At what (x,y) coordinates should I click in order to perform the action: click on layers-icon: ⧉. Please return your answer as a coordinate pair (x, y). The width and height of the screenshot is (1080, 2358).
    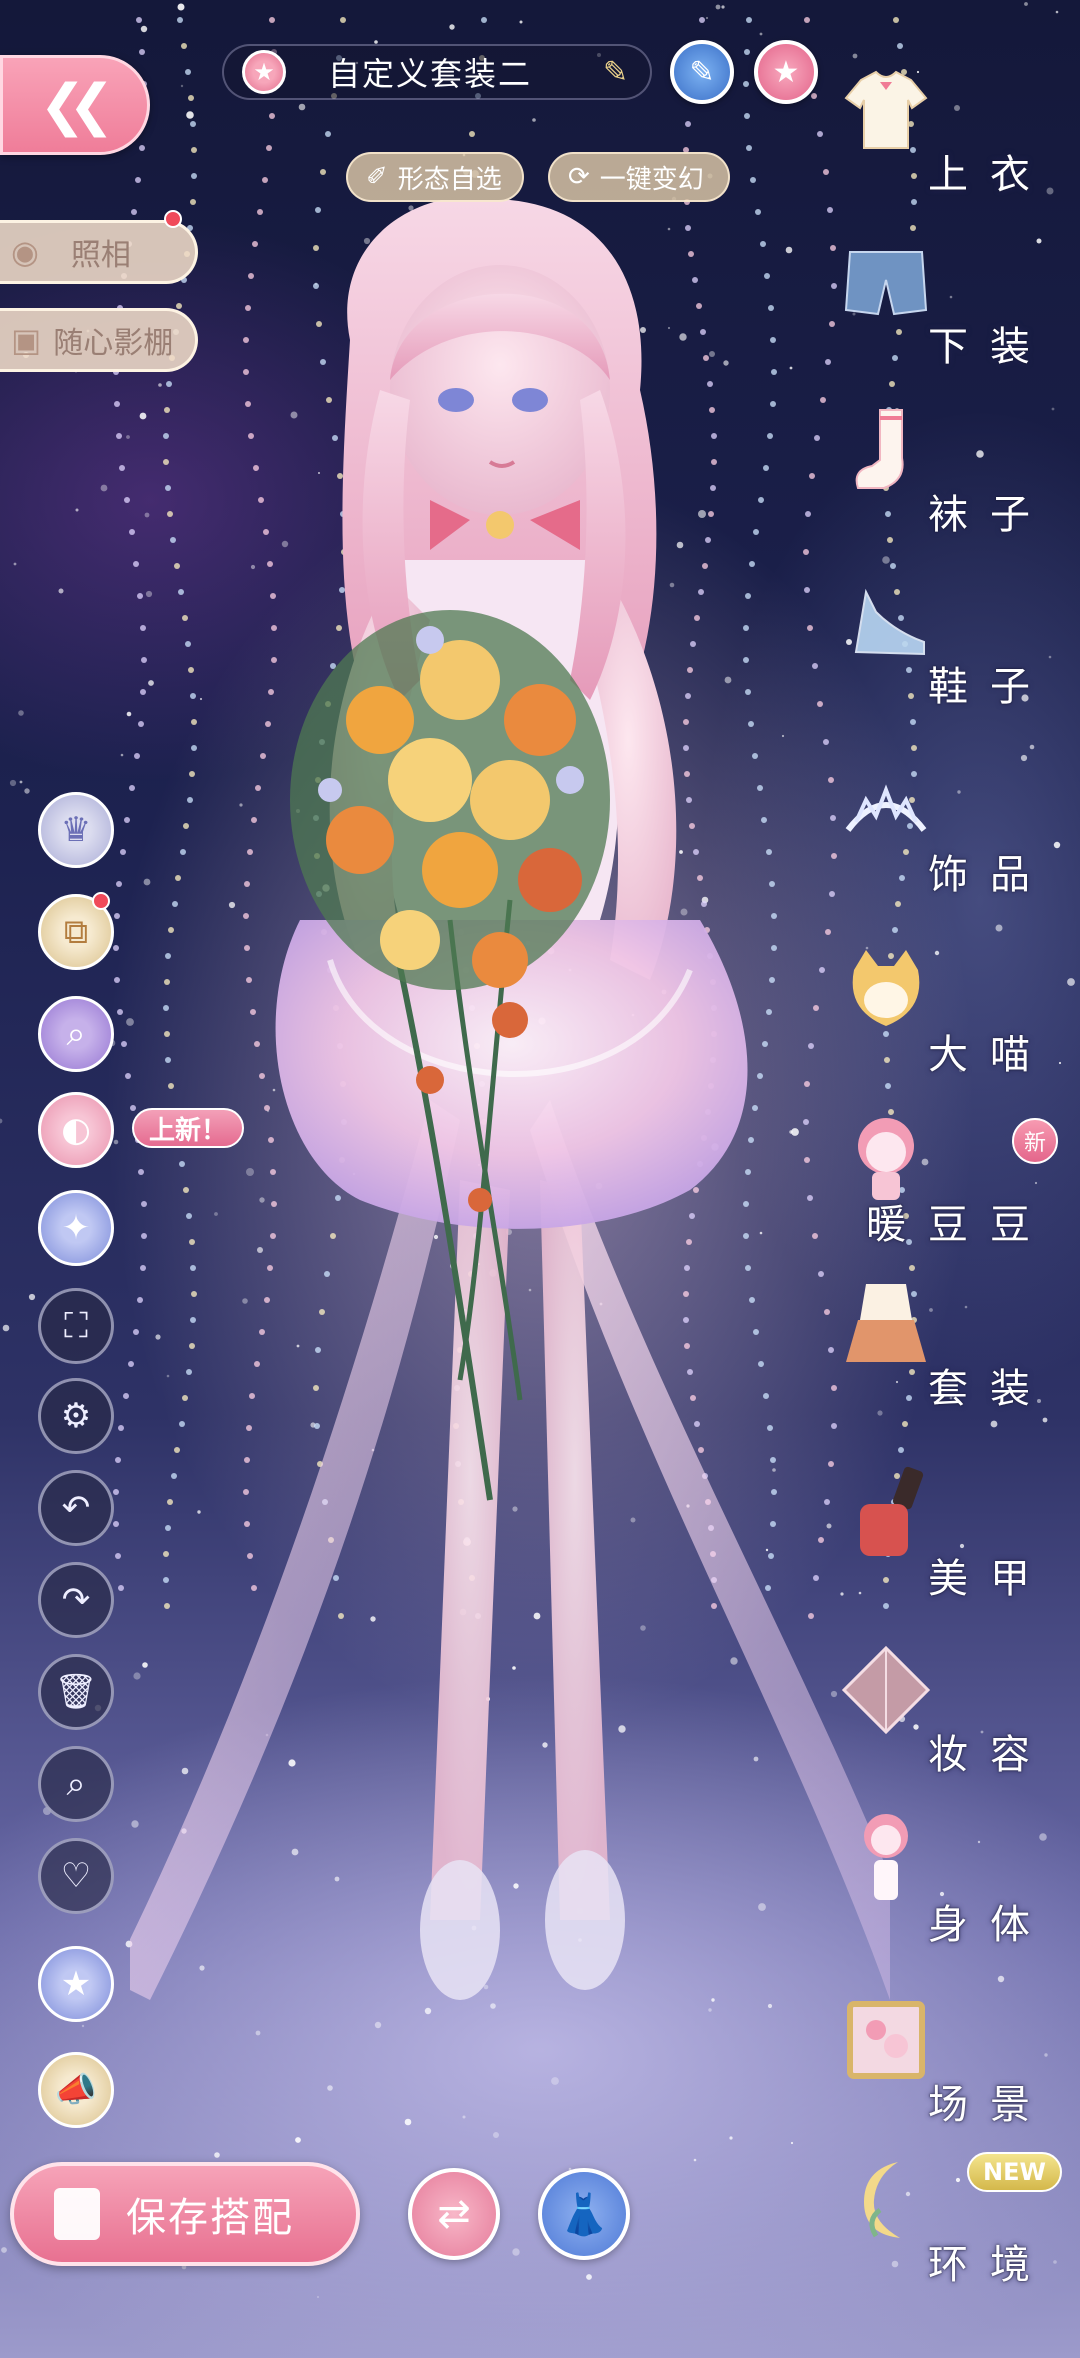
    Looking at the image, I should click on (76, 932).